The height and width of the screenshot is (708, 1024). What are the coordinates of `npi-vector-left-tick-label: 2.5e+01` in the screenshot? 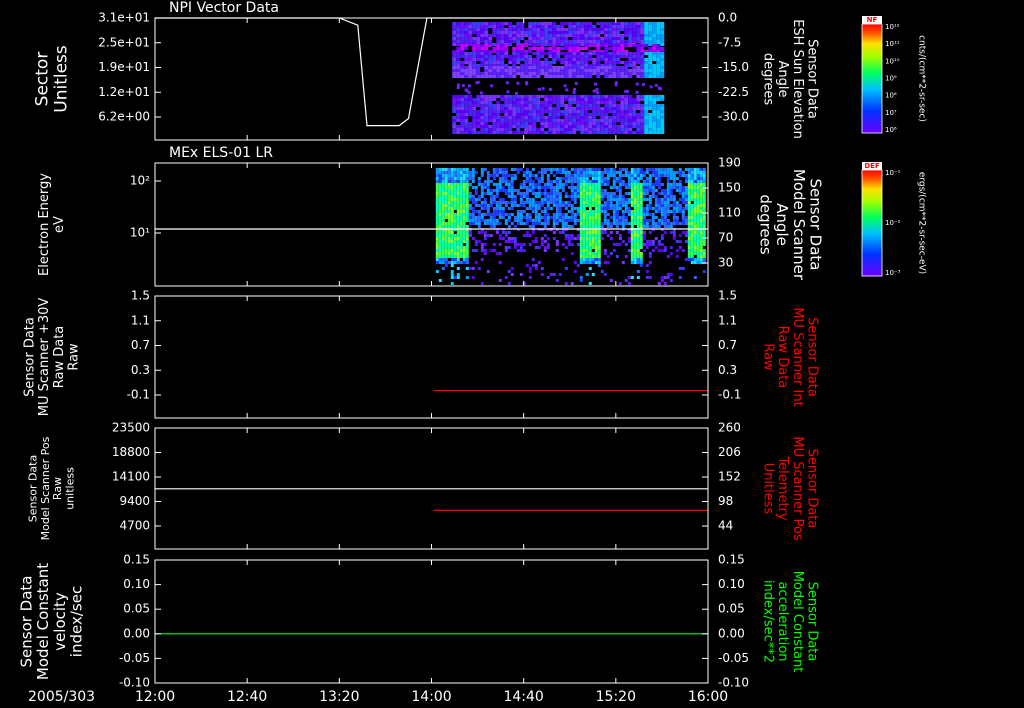 It's located at (124, 42).